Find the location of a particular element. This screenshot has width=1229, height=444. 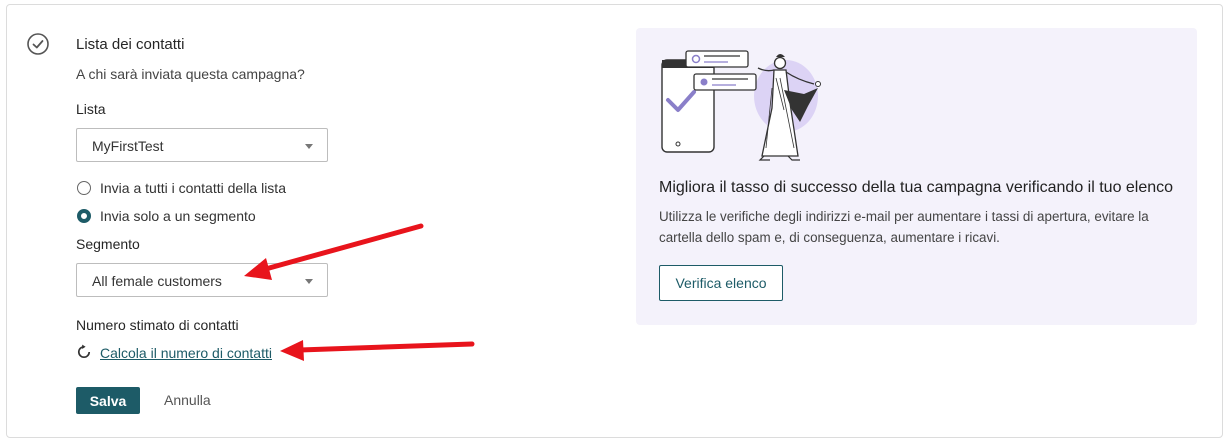

check-circle-icon is located at coordinates (38, 44).